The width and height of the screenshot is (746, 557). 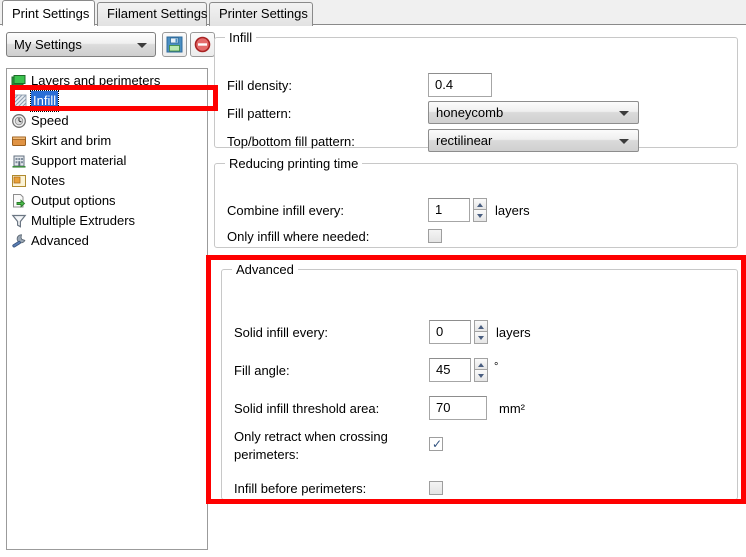 I want to click on fill-angle-unit: °, so click(x=496, y=367).